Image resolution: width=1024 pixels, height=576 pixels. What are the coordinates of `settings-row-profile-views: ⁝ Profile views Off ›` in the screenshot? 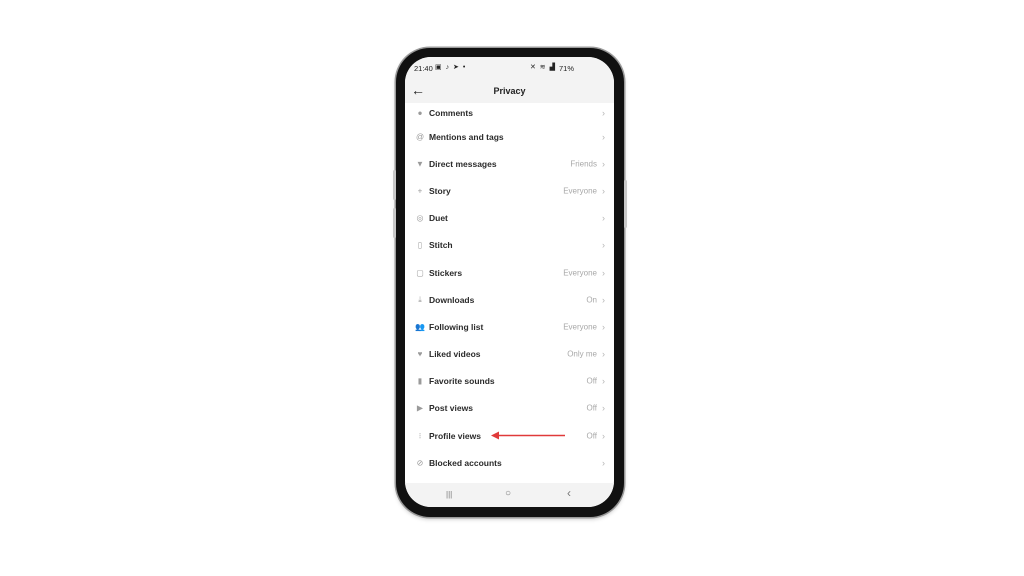 It's located at (509, 435).